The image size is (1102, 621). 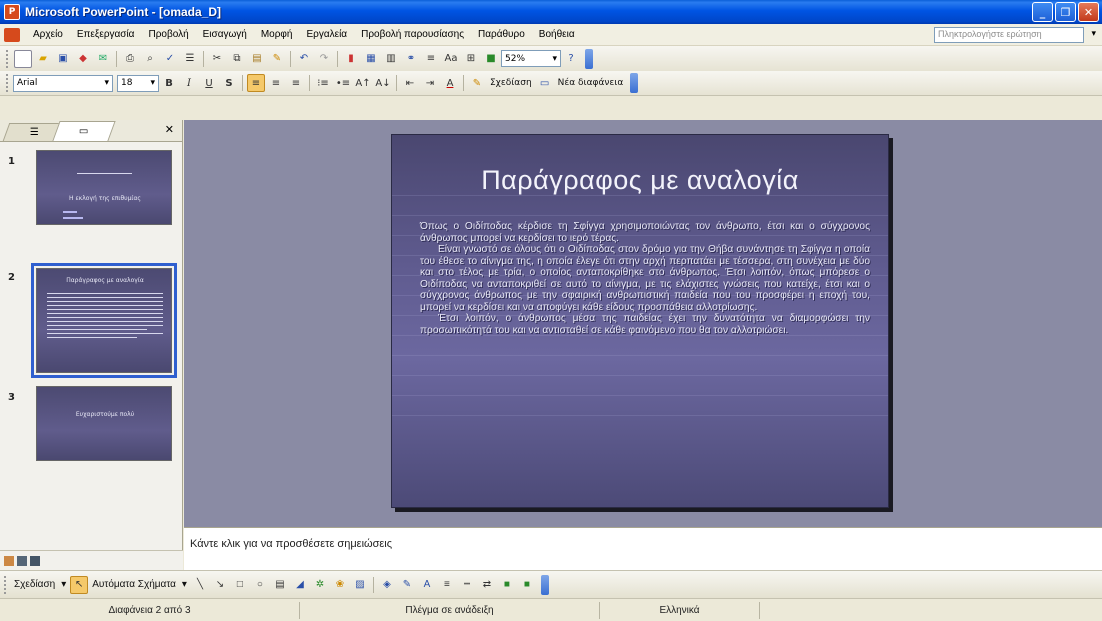 I want to click on rectangle-icon: □, so click(x=240, y=585).